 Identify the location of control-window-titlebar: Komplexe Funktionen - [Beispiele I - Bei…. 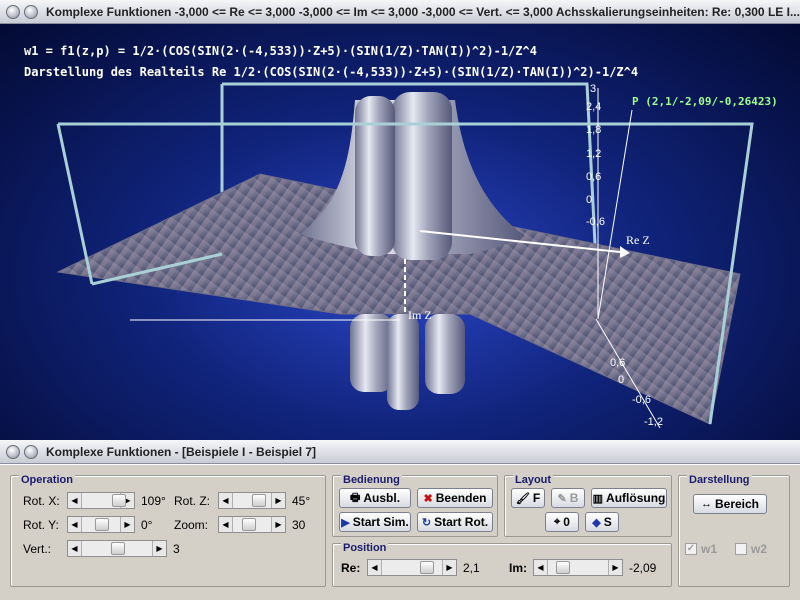
(400, 452).